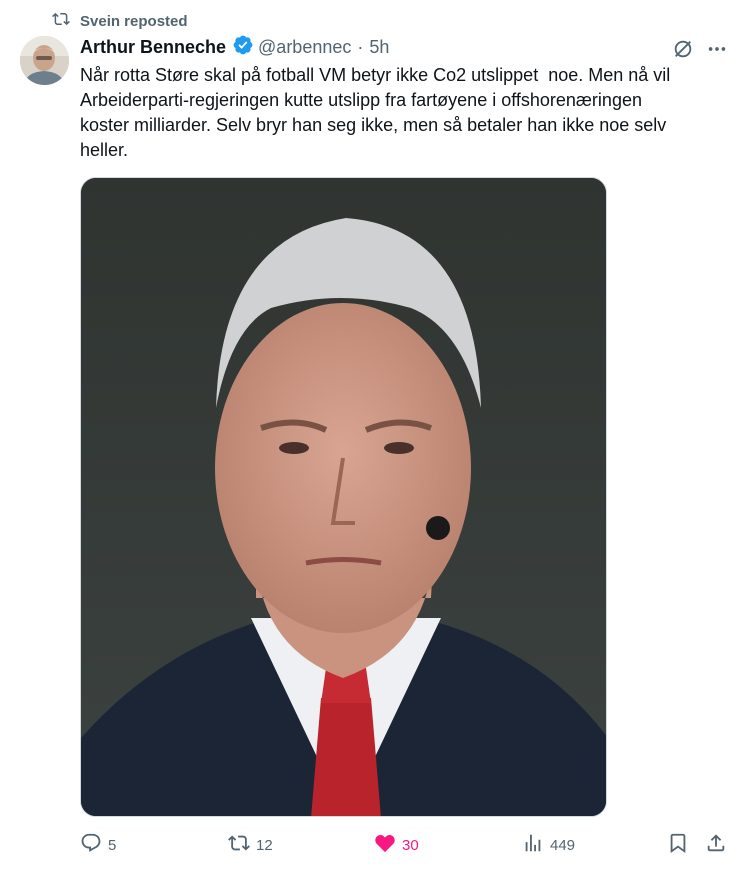 This screenshot has height=872, width=748. I want to click on author-name: Arthur Benneche, so click(153, 47).